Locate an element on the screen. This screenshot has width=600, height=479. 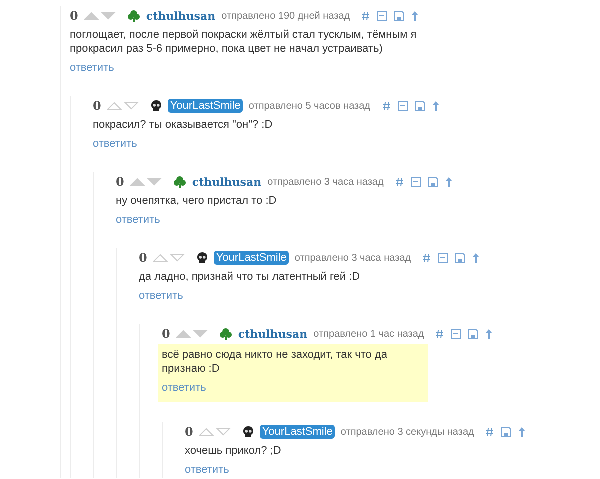
posted-time: отправлено 1 час назад is located at coordinates (369, 334).